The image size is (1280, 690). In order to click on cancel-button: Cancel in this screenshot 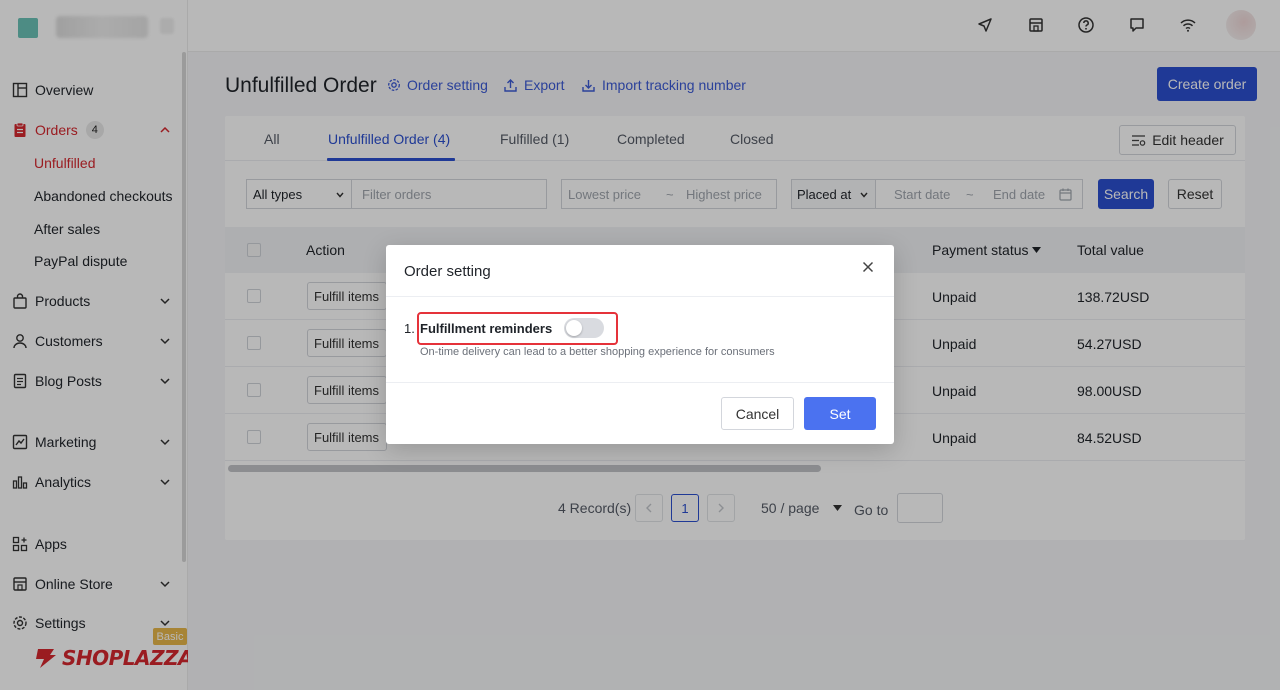, I will do `click(757, 413)`.